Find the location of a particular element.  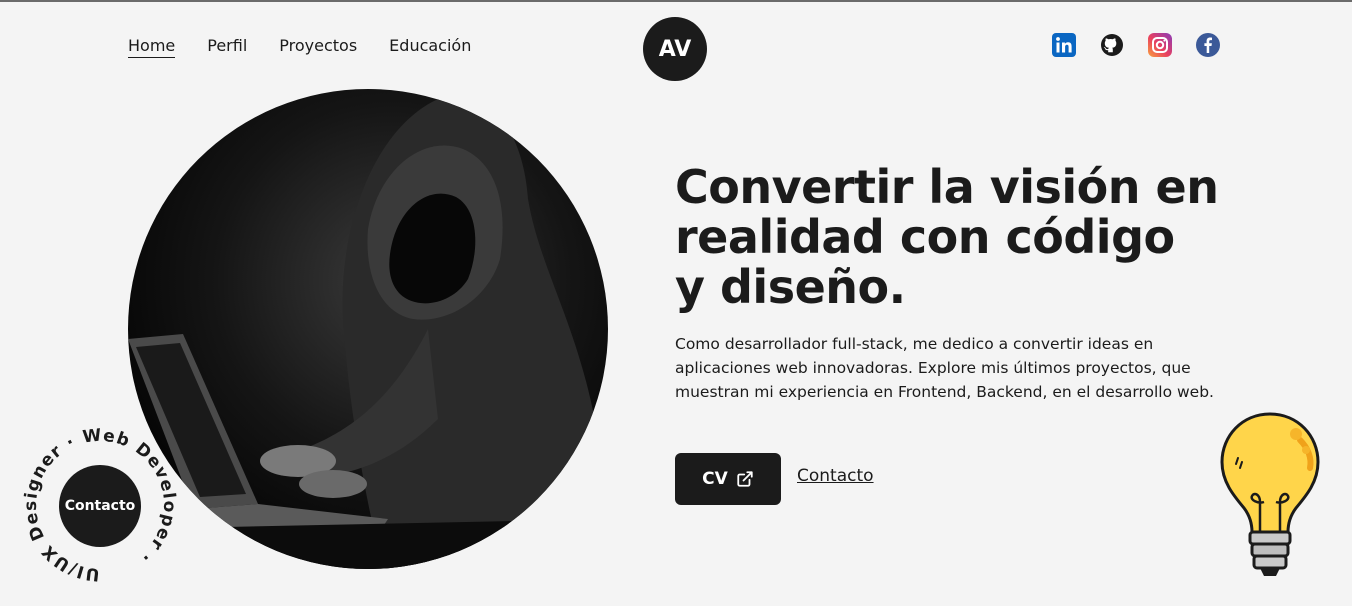

headline-line-1: Convertir la visión en is located at coordinates (947, 187).